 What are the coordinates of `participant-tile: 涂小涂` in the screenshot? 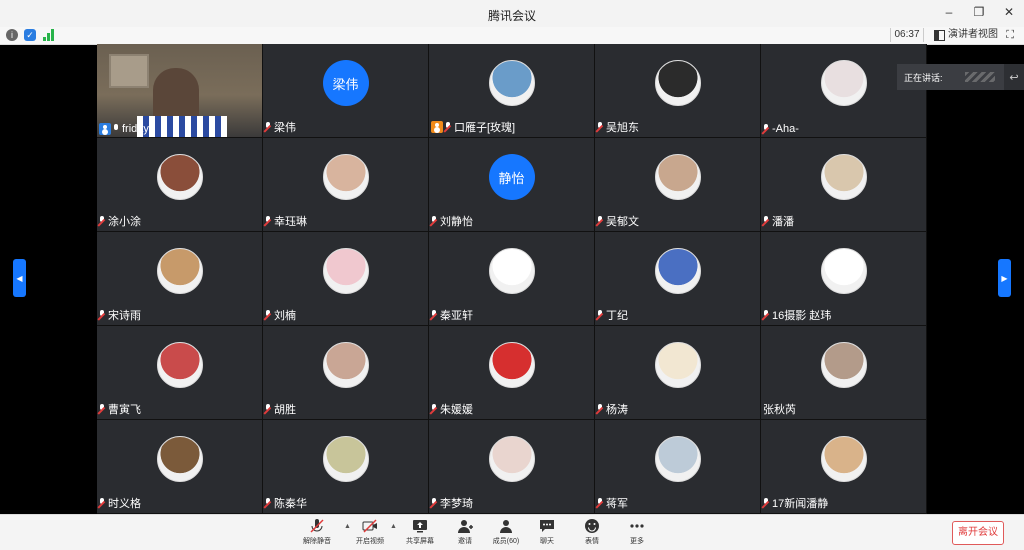 It's located at (180, 185).